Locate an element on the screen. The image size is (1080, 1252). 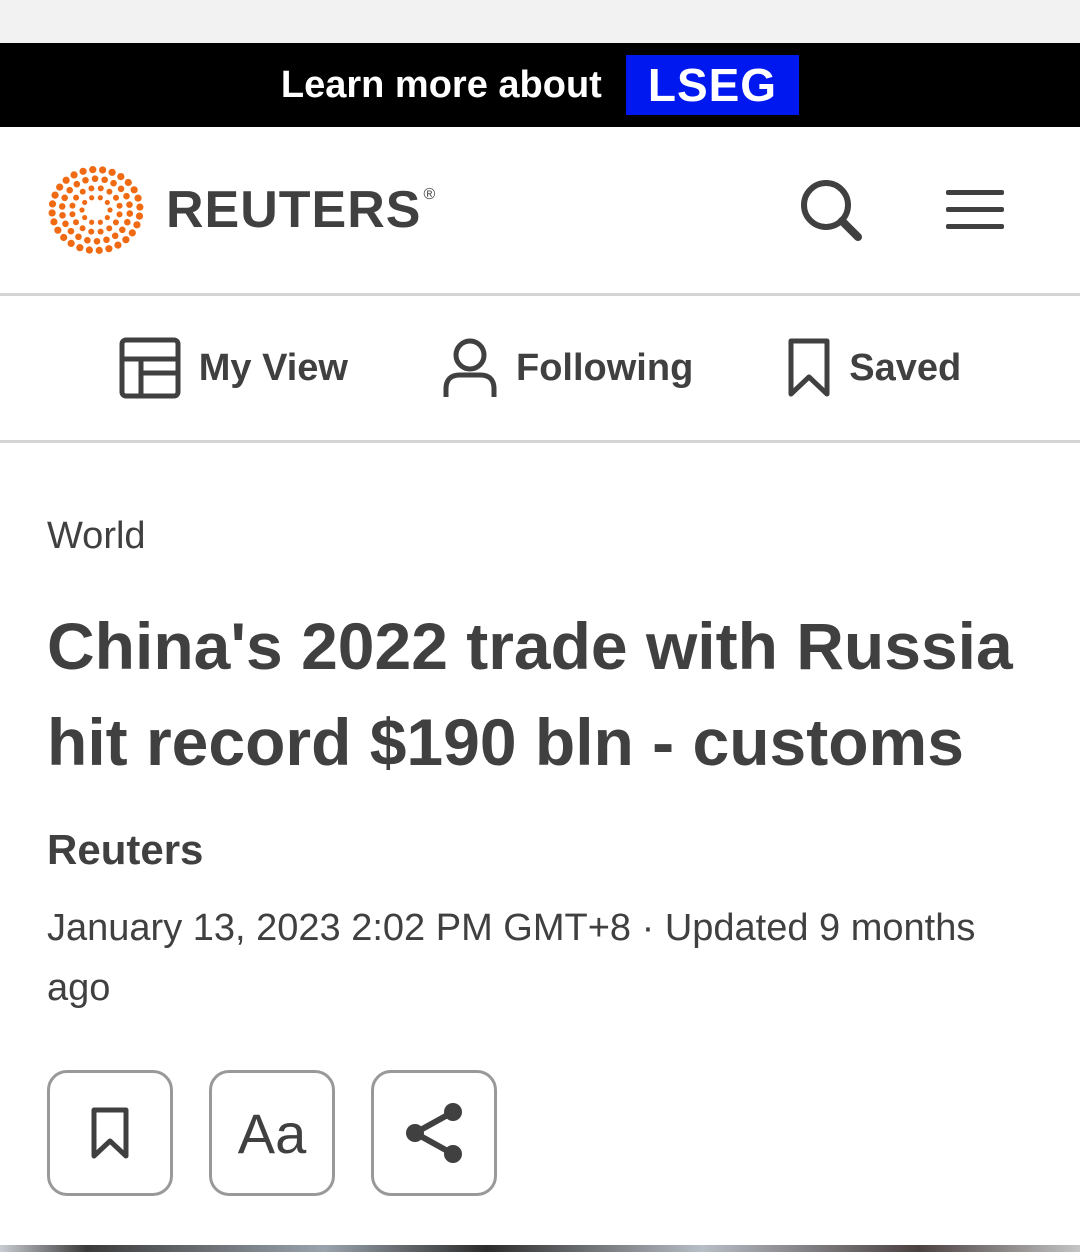
text-size-button: Aa is located at coordinates (272, 1133).